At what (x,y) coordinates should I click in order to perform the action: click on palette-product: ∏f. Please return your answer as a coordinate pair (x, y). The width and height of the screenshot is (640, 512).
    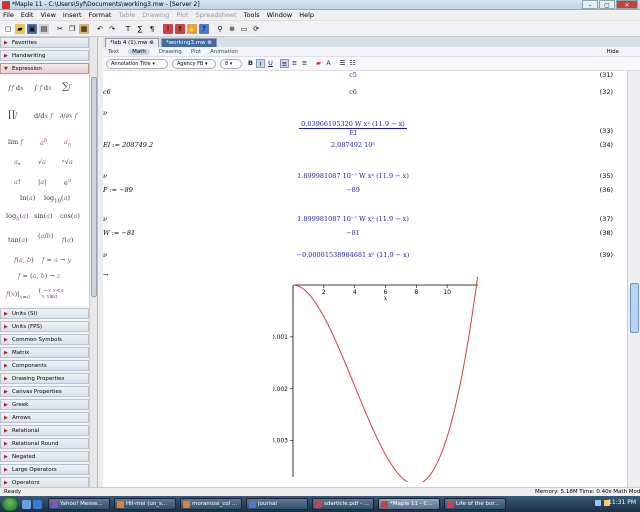
    Looking at the image, I should click on (12, 115).